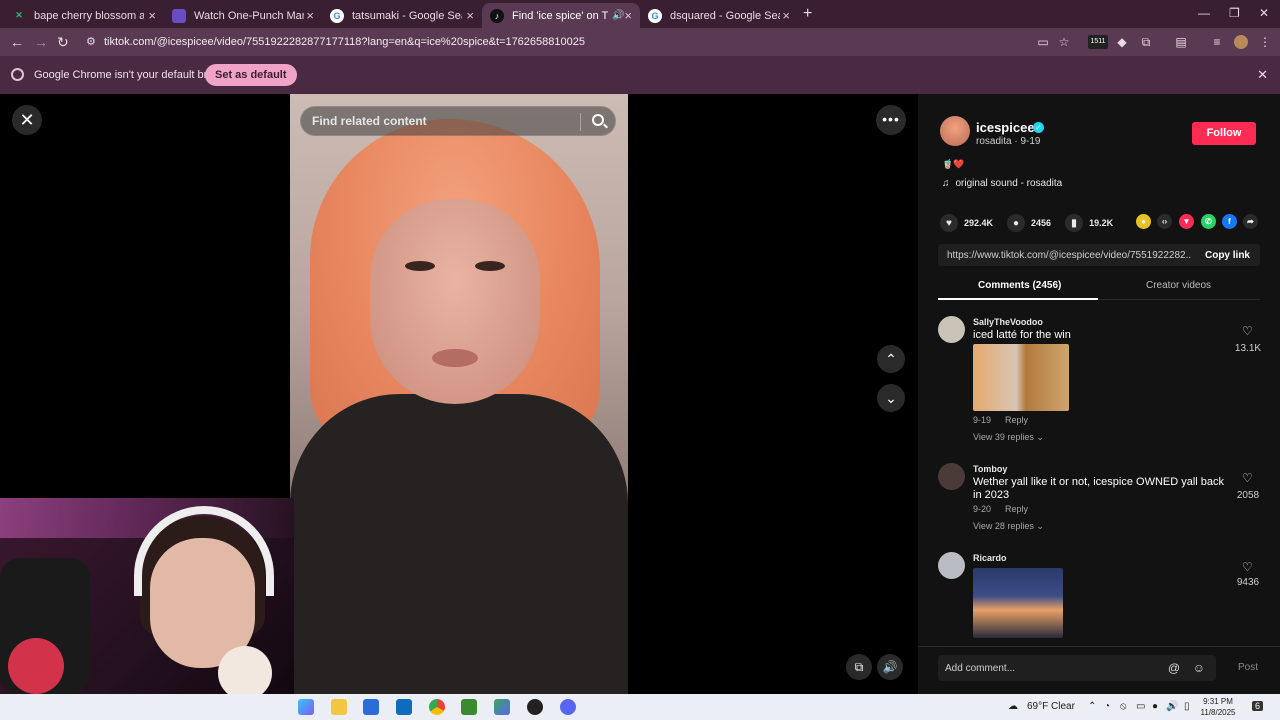  What do you see at coordinates (1208, 221) in the screenshot?
I see `whatsapp-icon: ✆` at bounding box center [1208, 221].